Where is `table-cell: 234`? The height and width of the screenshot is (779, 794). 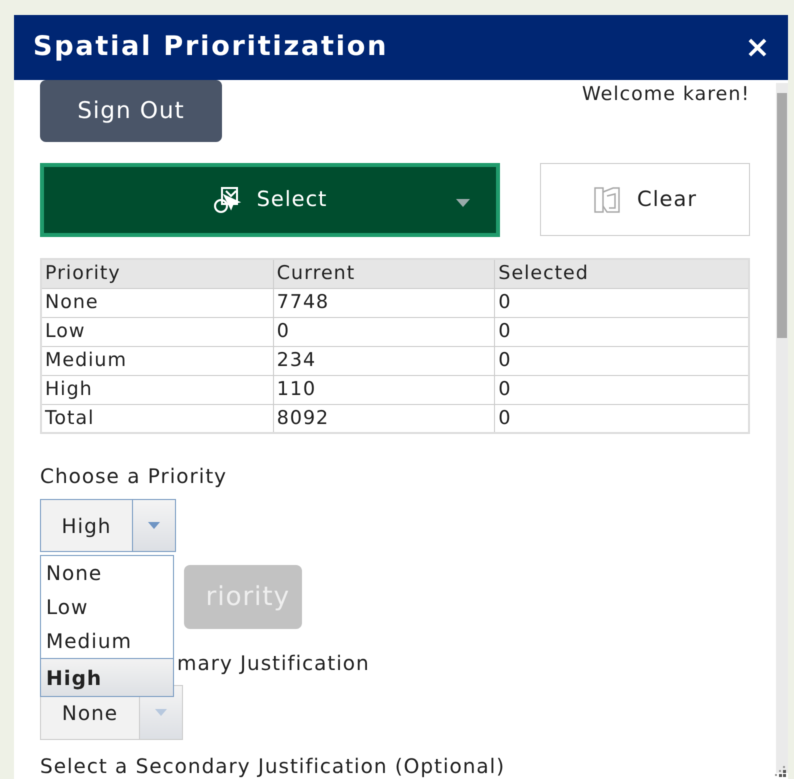
table-cell: 234 is located at coordinates (384, 360).